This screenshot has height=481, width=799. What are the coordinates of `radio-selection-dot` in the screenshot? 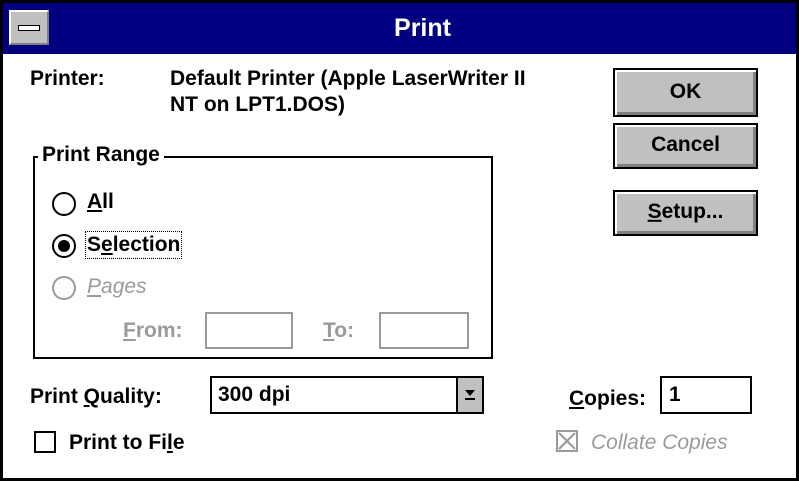 It's located at (64, 246).